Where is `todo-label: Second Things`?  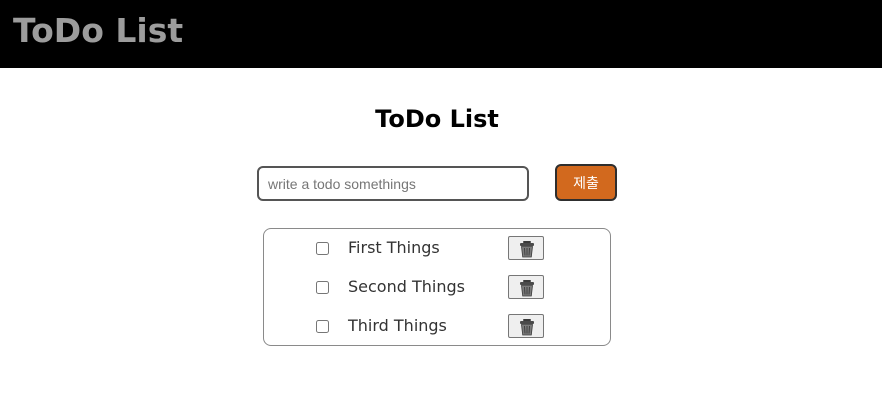
todo-label: Second Things is located at coordinates (406, 286).